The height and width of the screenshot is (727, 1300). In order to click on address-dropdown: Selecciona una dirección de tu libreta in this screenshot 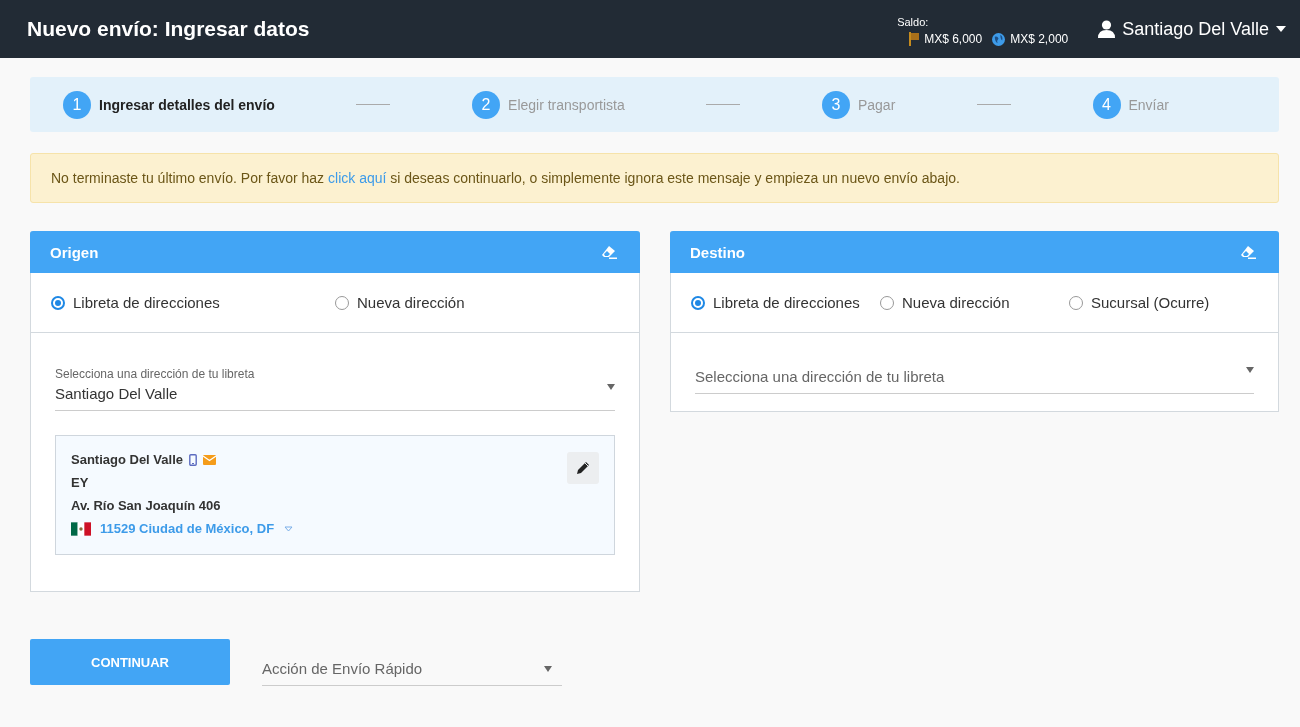, I will do `click(974, 380)`.